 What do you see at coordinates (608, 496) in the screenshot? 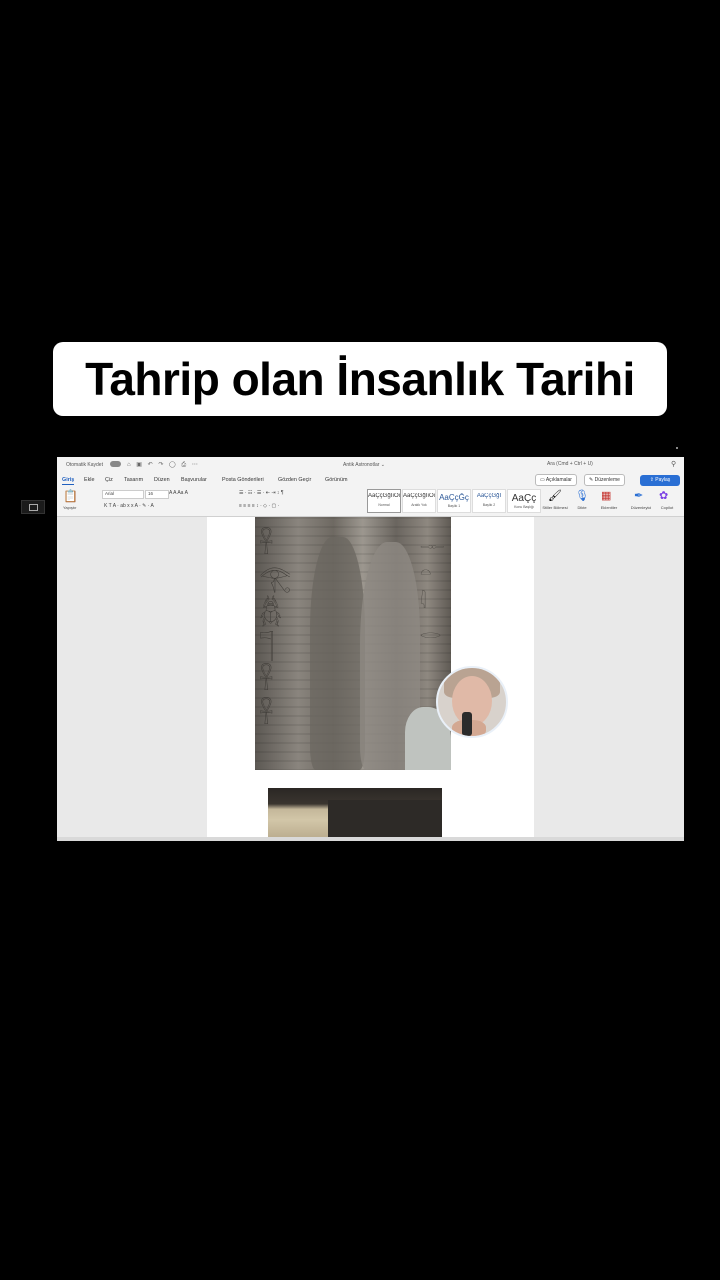
I see `addins-icon: ▦` at bounding box center [608, 496].